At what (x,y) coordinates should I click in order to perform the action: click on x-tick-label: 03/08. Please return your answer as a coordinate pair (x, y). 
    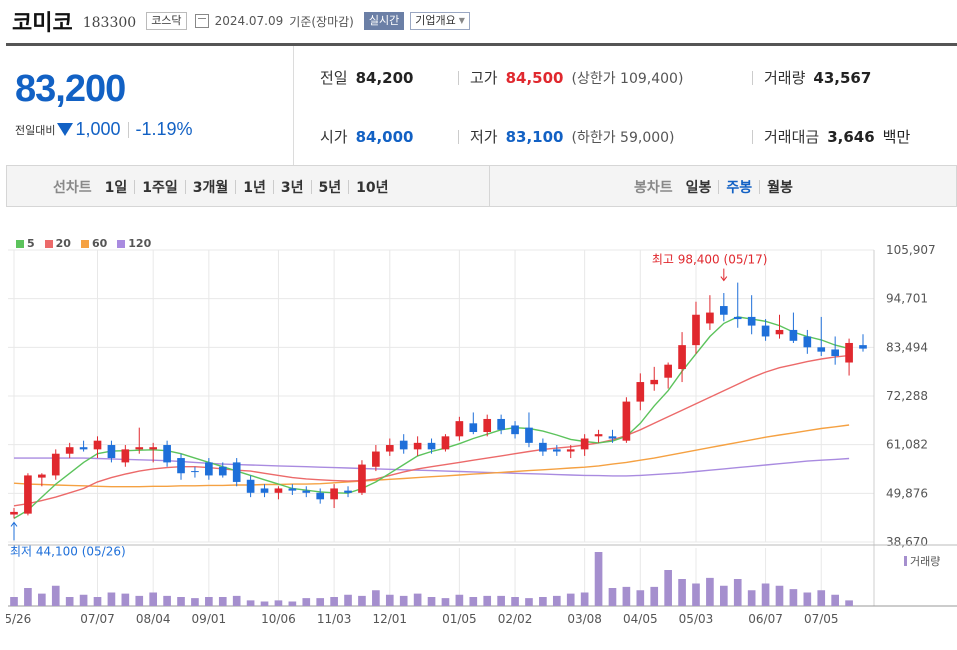
    Looking at the image, I should click on (584, 619).